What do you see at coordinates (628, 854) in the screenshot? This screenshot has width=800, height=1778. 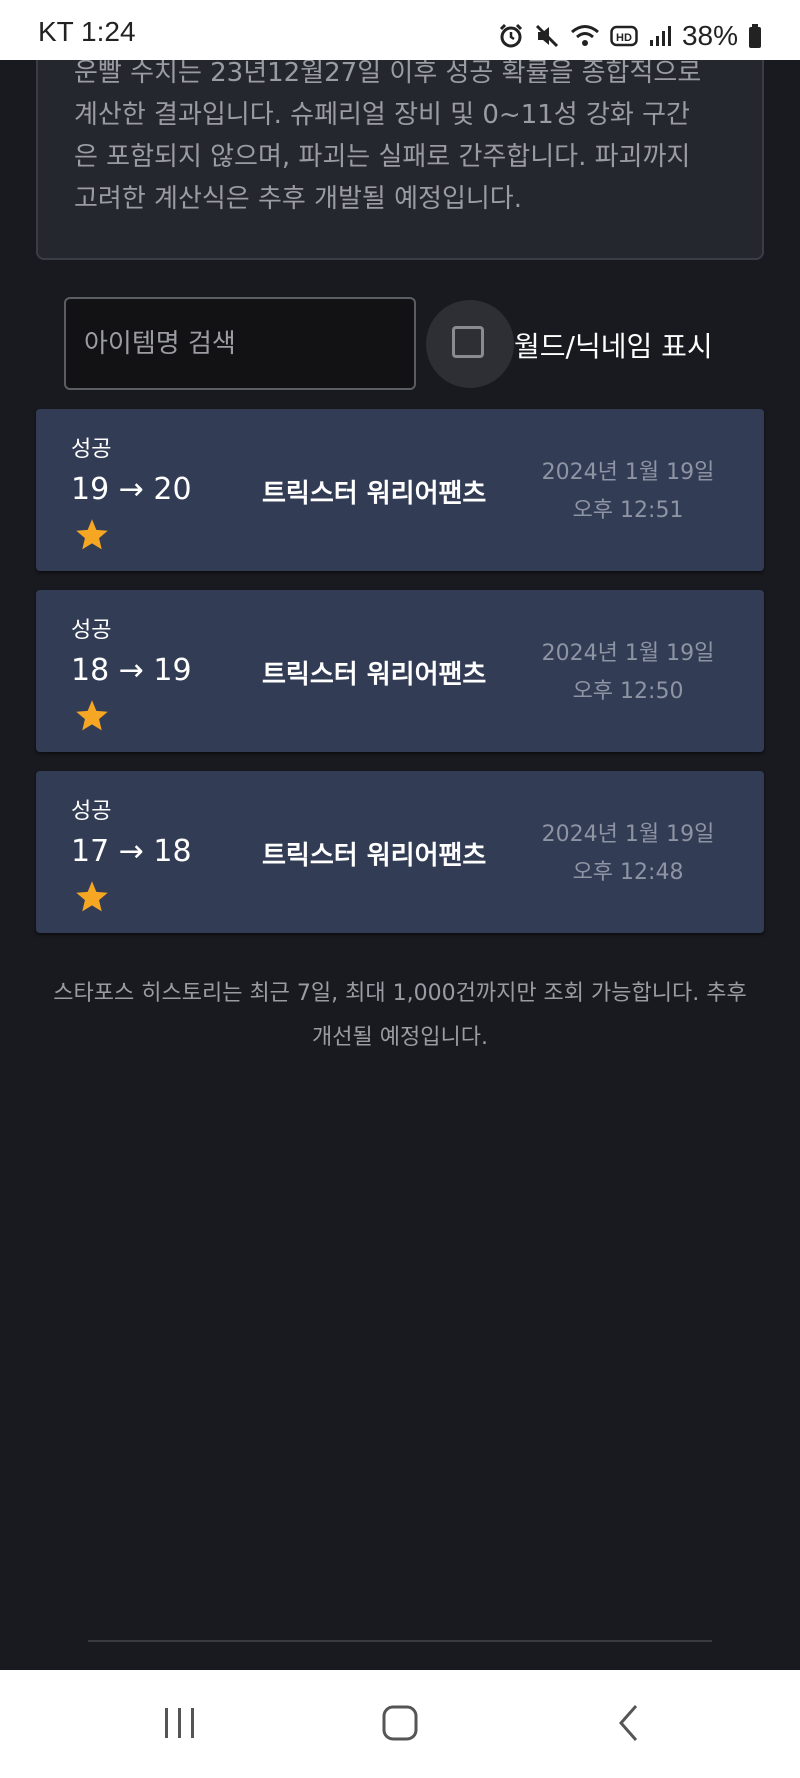 I see `timestamp: 2024년 1월 19일 오후 12:48` at bounding box center [628, 854].